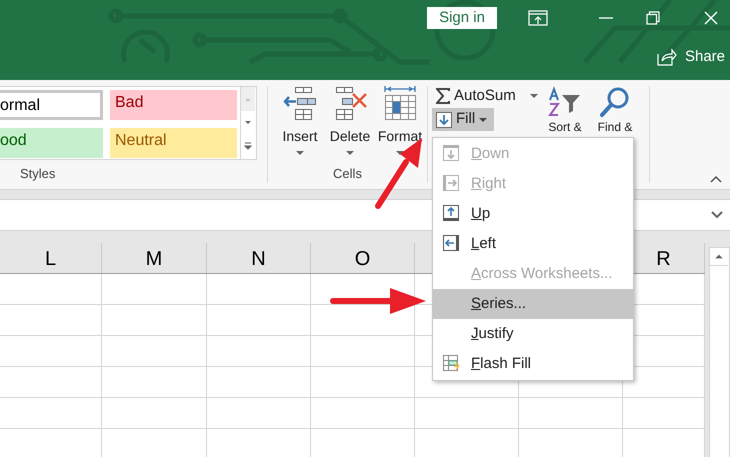 The image size is (730, 457). I want to click on sort-filter-icon, so click(565, 102).